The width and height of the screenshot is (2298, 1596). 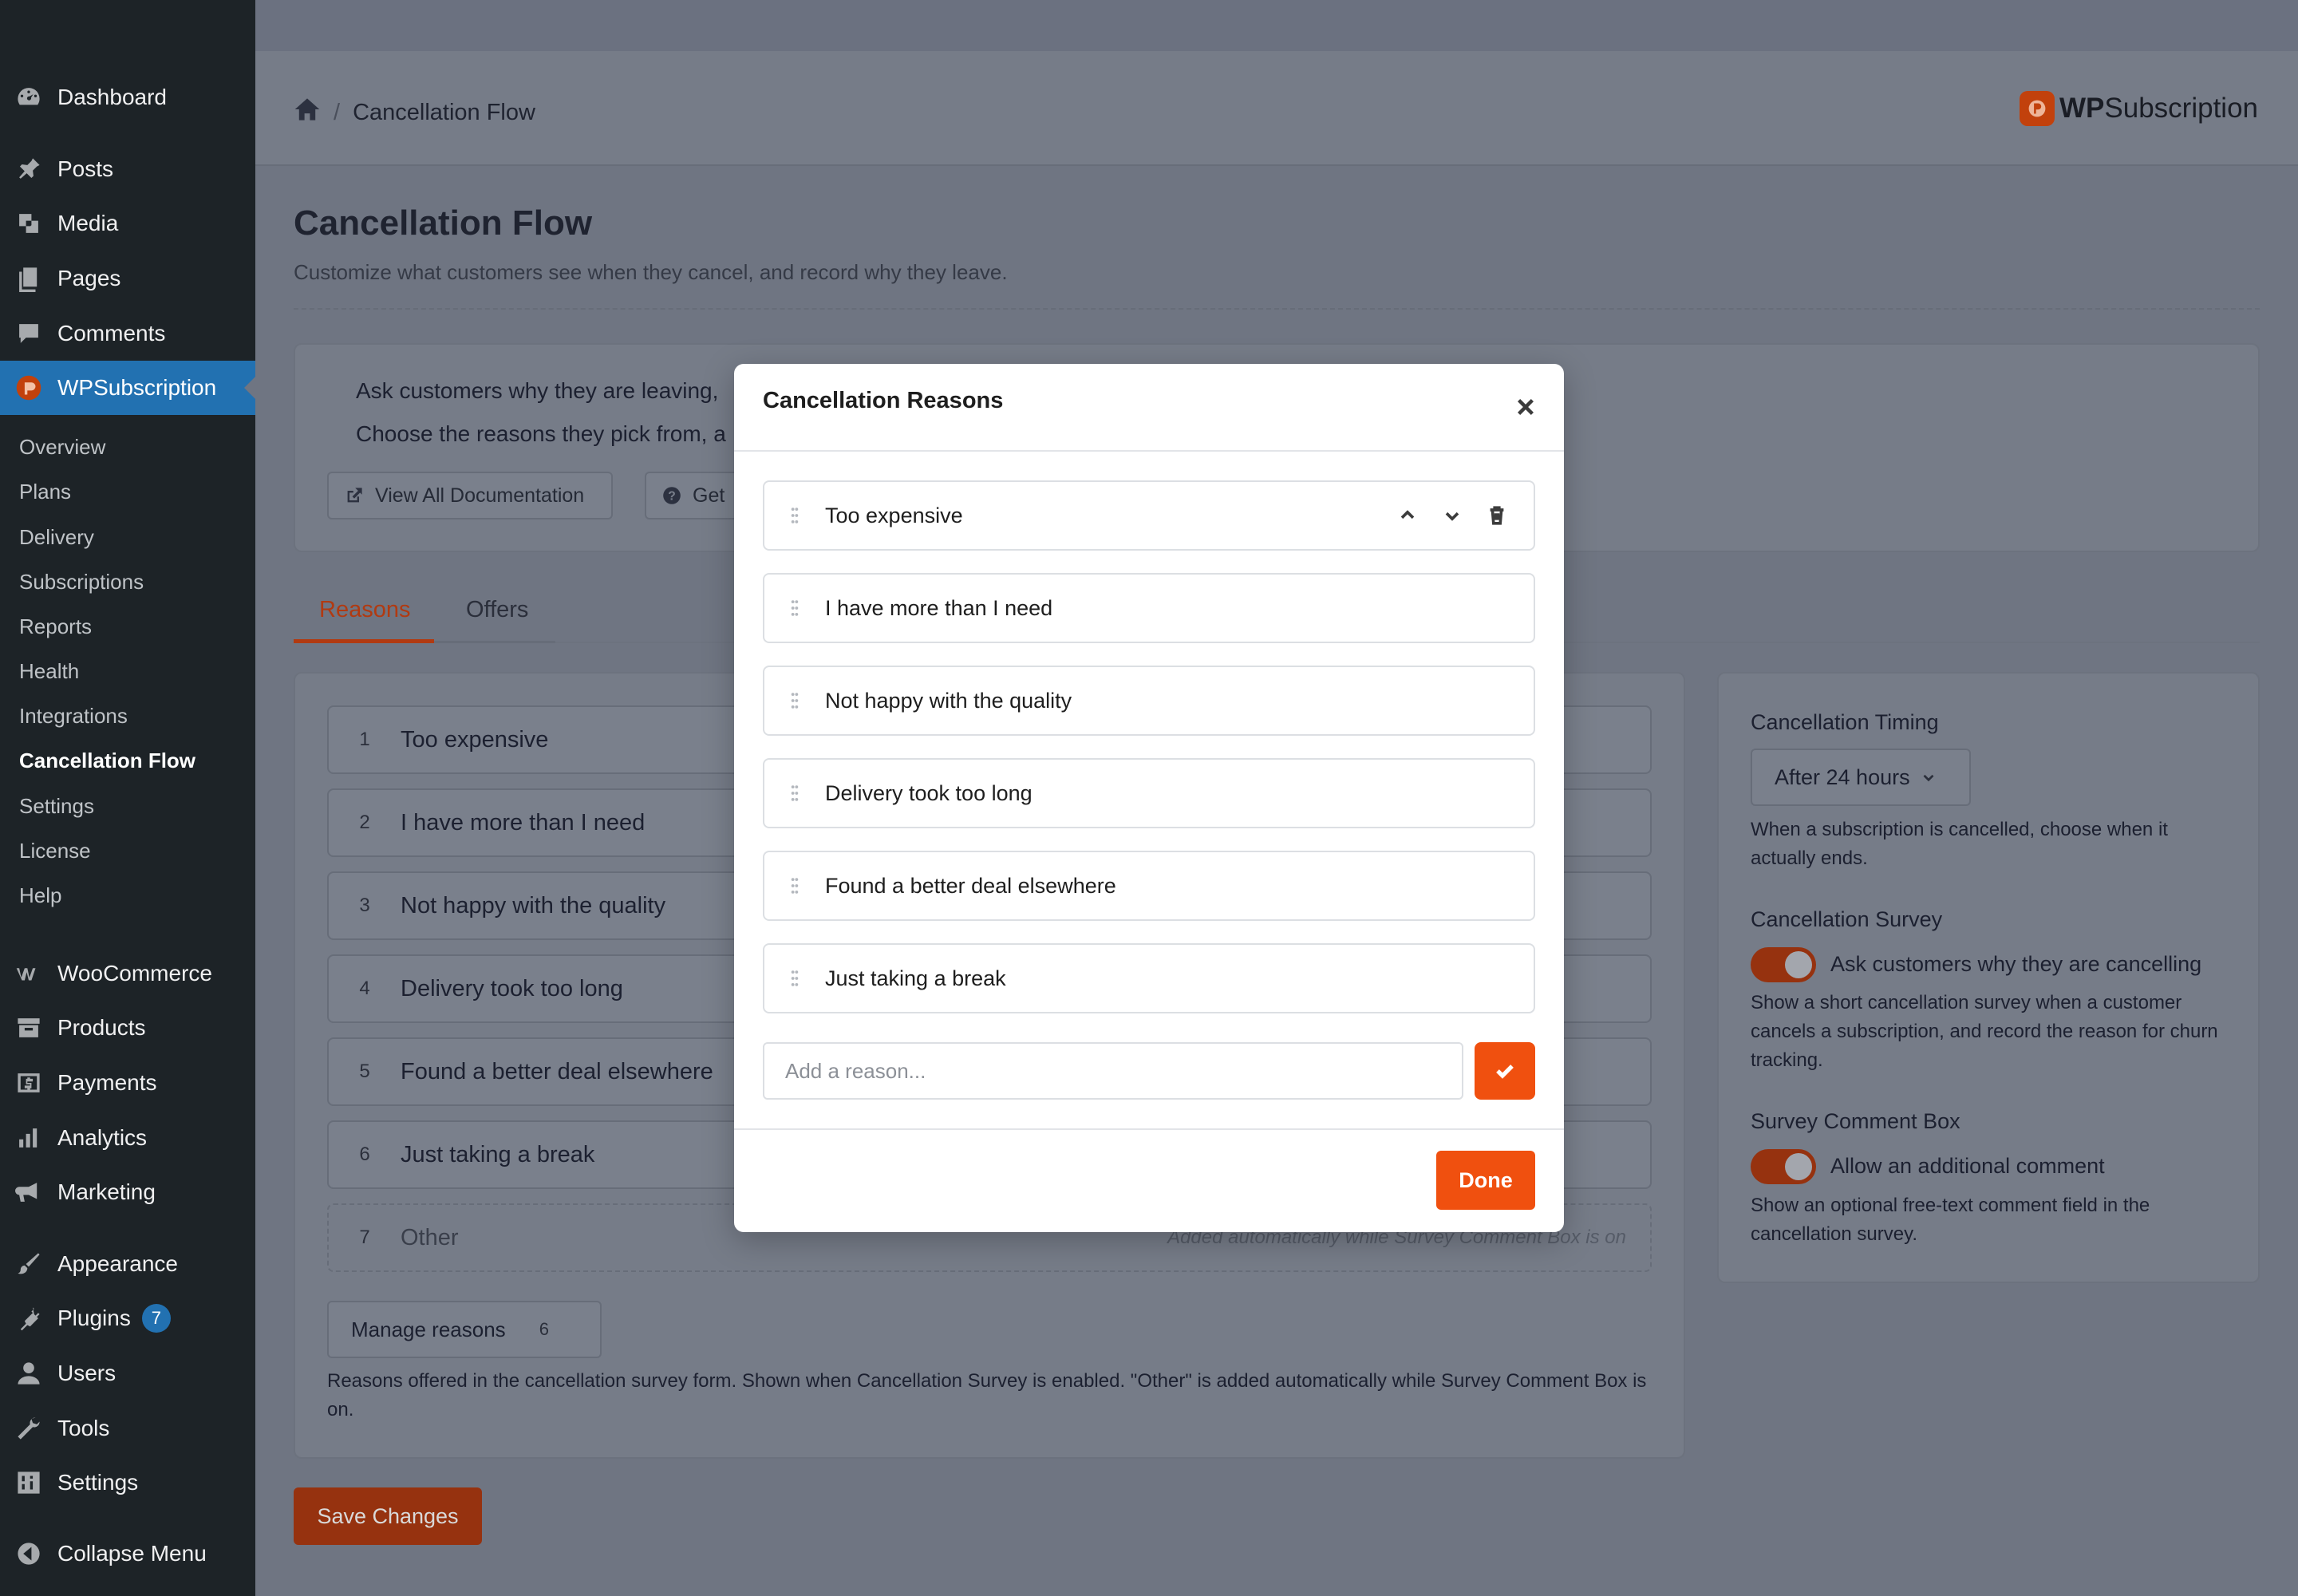 I want to click on plugins-update-badge: 7, so click(x=156, y=1318).